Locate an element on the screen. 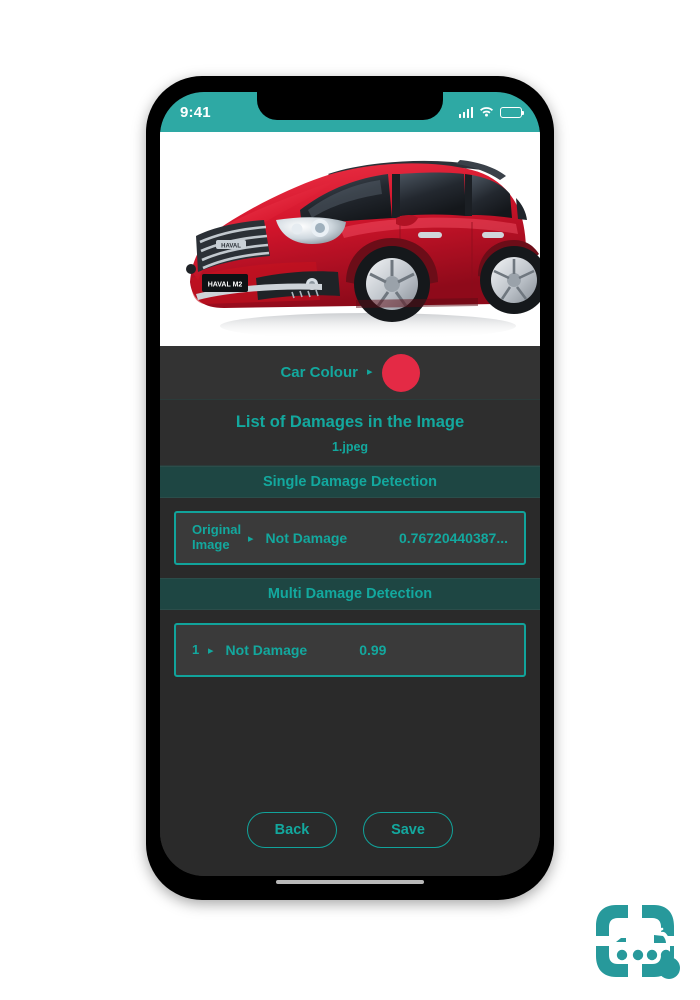 The height and width of the screenshot is (1000, 700). car-colour-row: Car Colour ▸ is located at coordinates (350, 373).